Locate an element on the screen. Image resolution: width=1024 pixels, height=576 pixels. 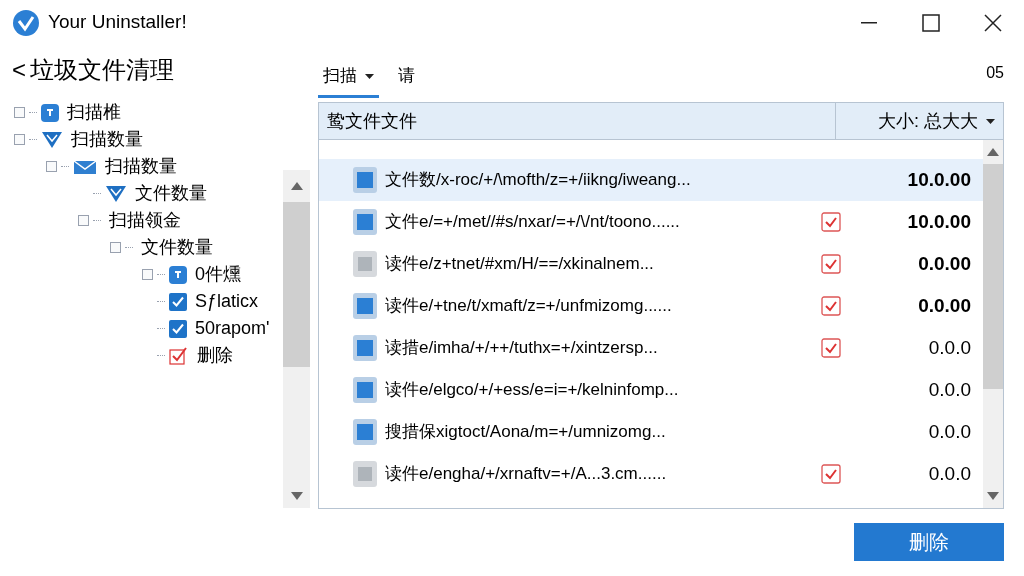
back-button: < is located at coordinates (19, 70).